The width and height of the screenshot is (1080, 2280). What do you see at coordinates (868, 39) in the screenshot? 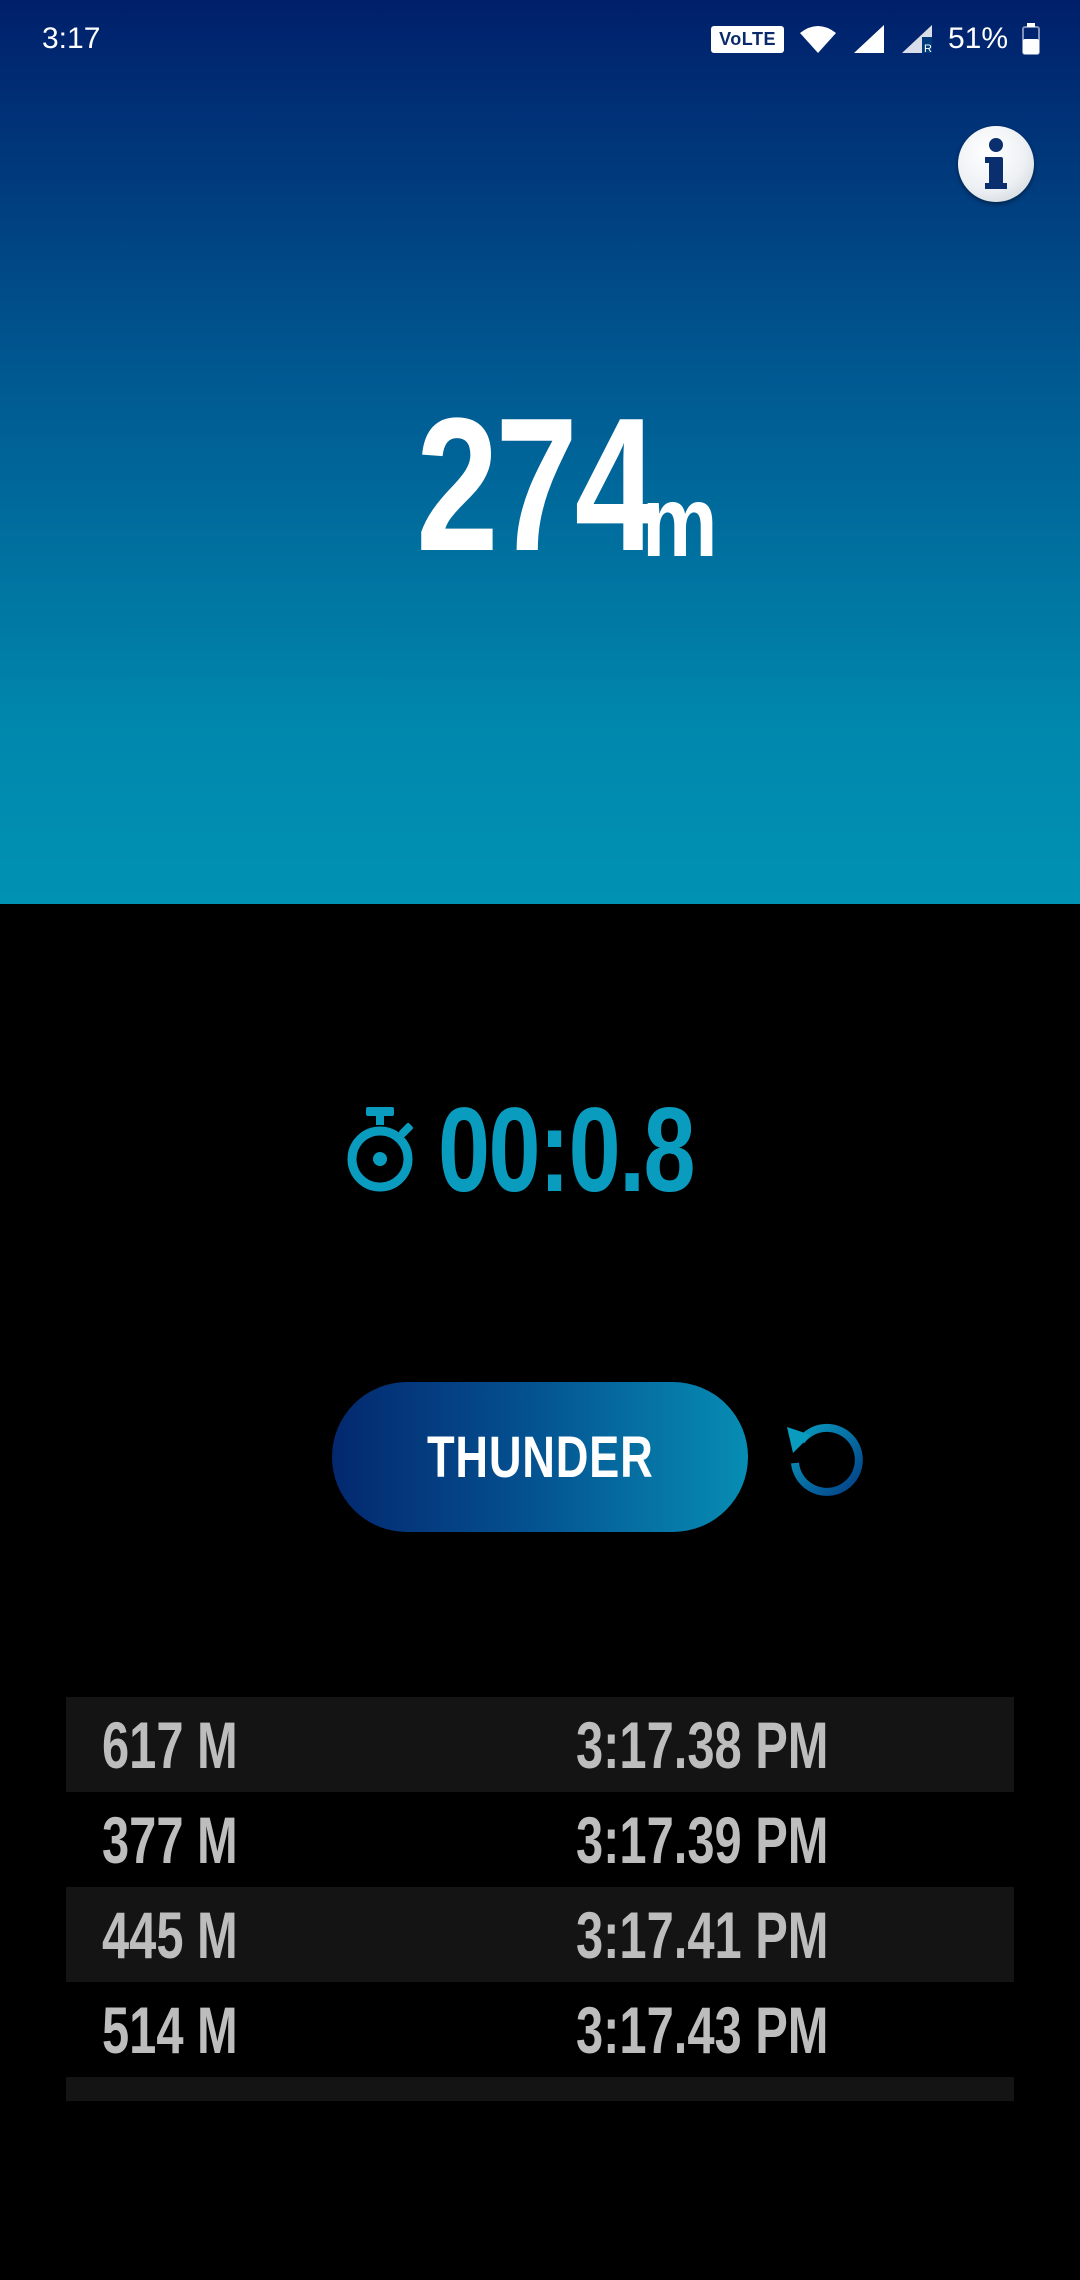
I see `signal-icon` at bounding box center [868, 39].